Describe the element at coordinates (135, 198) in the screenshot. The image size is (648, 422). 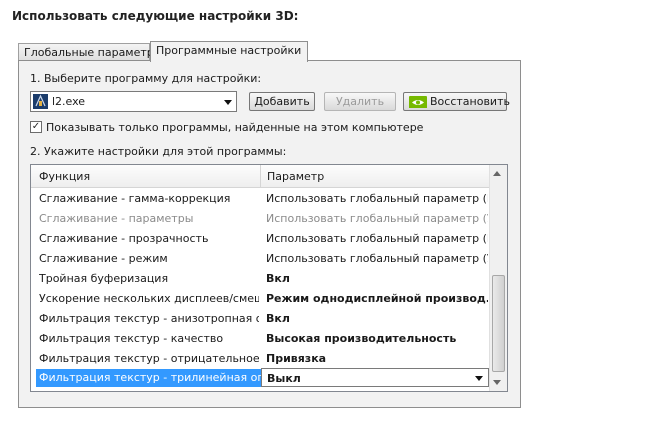
I see `function-cell: Сглаживание - гамма-коррекция` at that location.